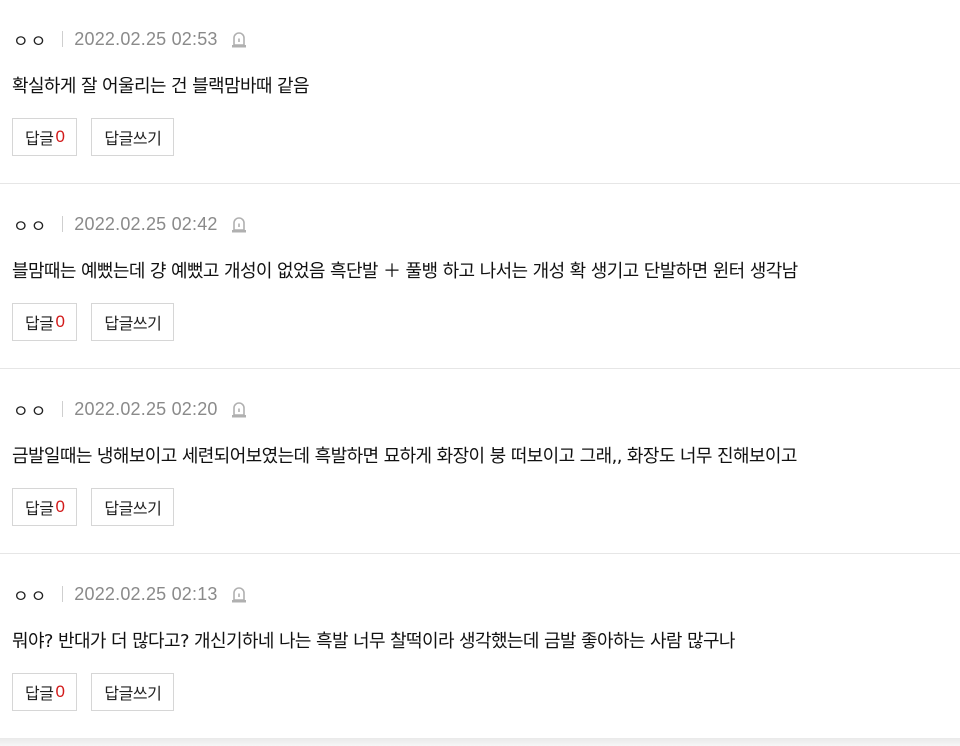 The width and height of the screenshot is (960, 746). What do you see at coordinates (161, 86) in the screenshot?
I see `comment-text: 확실하게 잘 어울리는 건 블랙맘바때 같음` at bounding box center [161, 86].